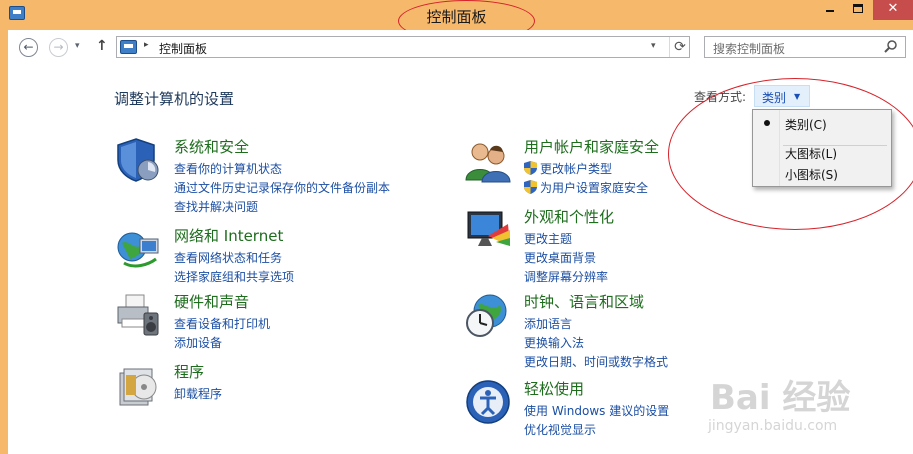 This screenshot has height=454, width=913. I want to click on maximize-icon, so click(858, 8).